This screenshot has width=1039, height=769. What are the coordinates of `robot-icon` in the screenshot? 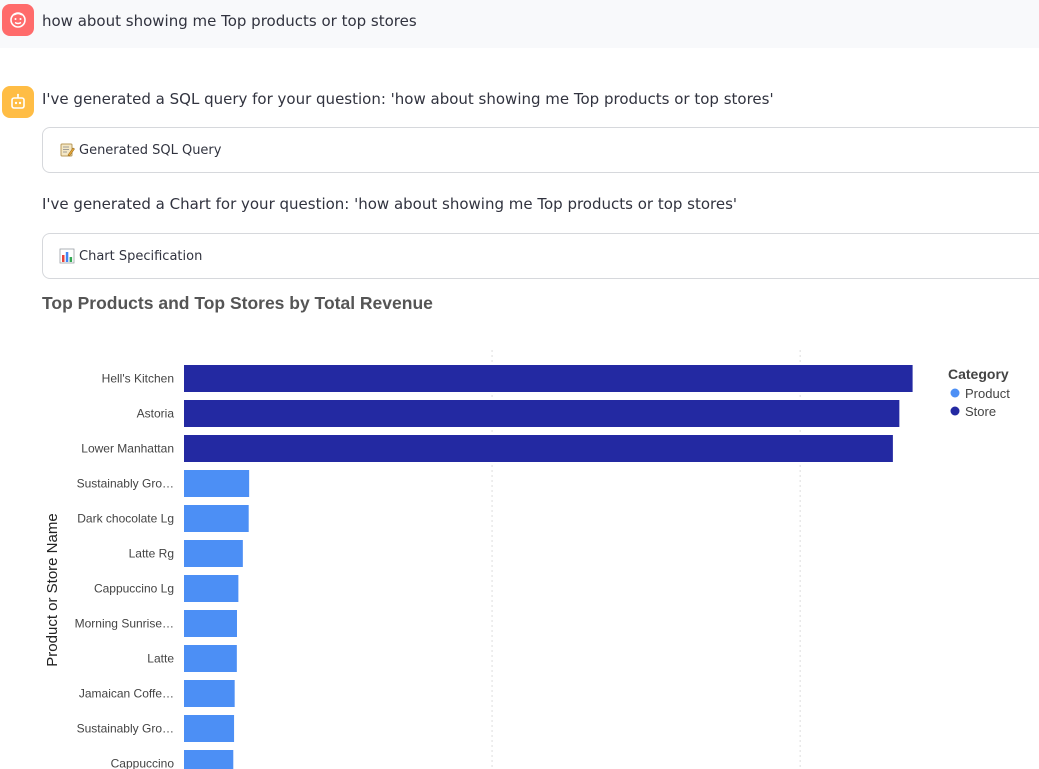 It's located at (18, 101).